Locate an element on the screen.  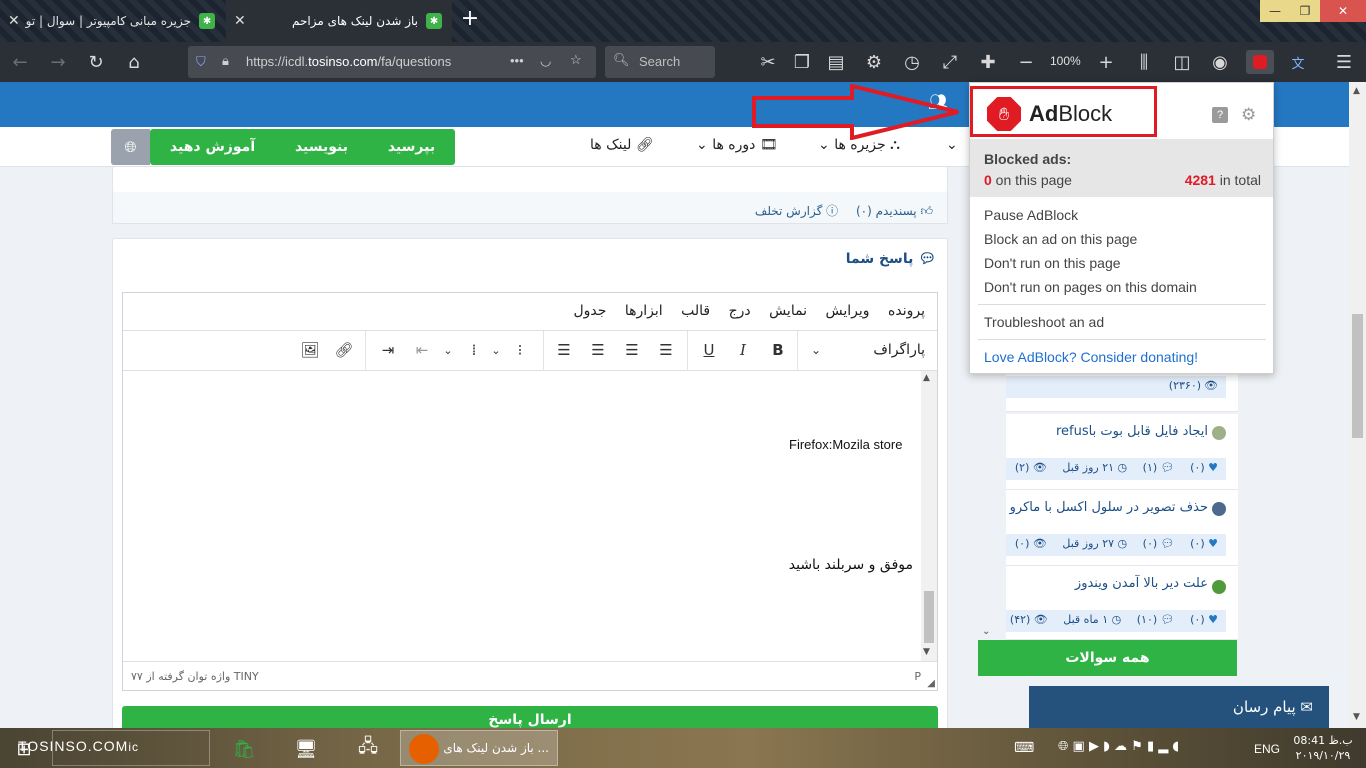
messenger-bar: ✉ پیام رسان is located at coordinates (1179, 708).